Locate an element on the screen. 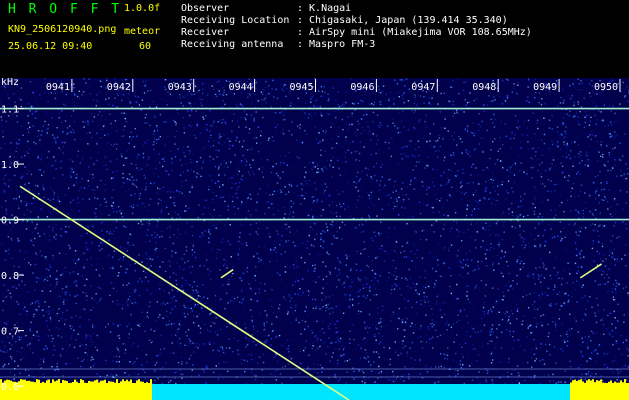 This screenshot has height=400, width=629. filename-label: KN9_2506120940.png is located at coordinates (62, 29).